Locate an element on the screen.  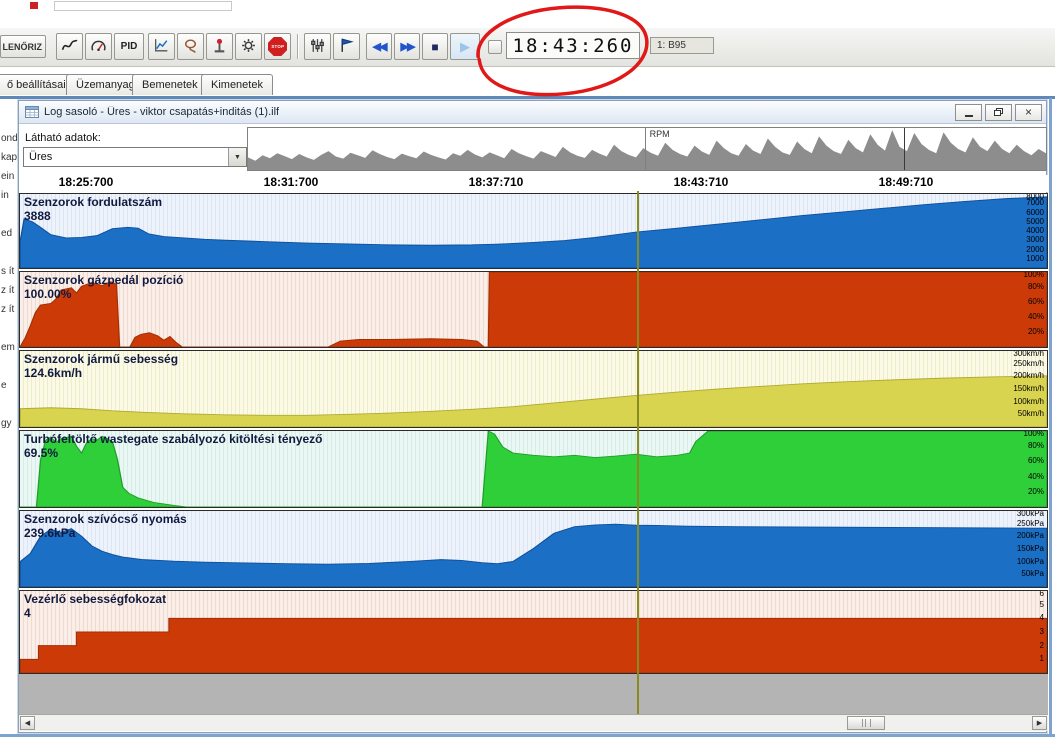
sidebar-fragment: ed is located at coordinates (7, 233).